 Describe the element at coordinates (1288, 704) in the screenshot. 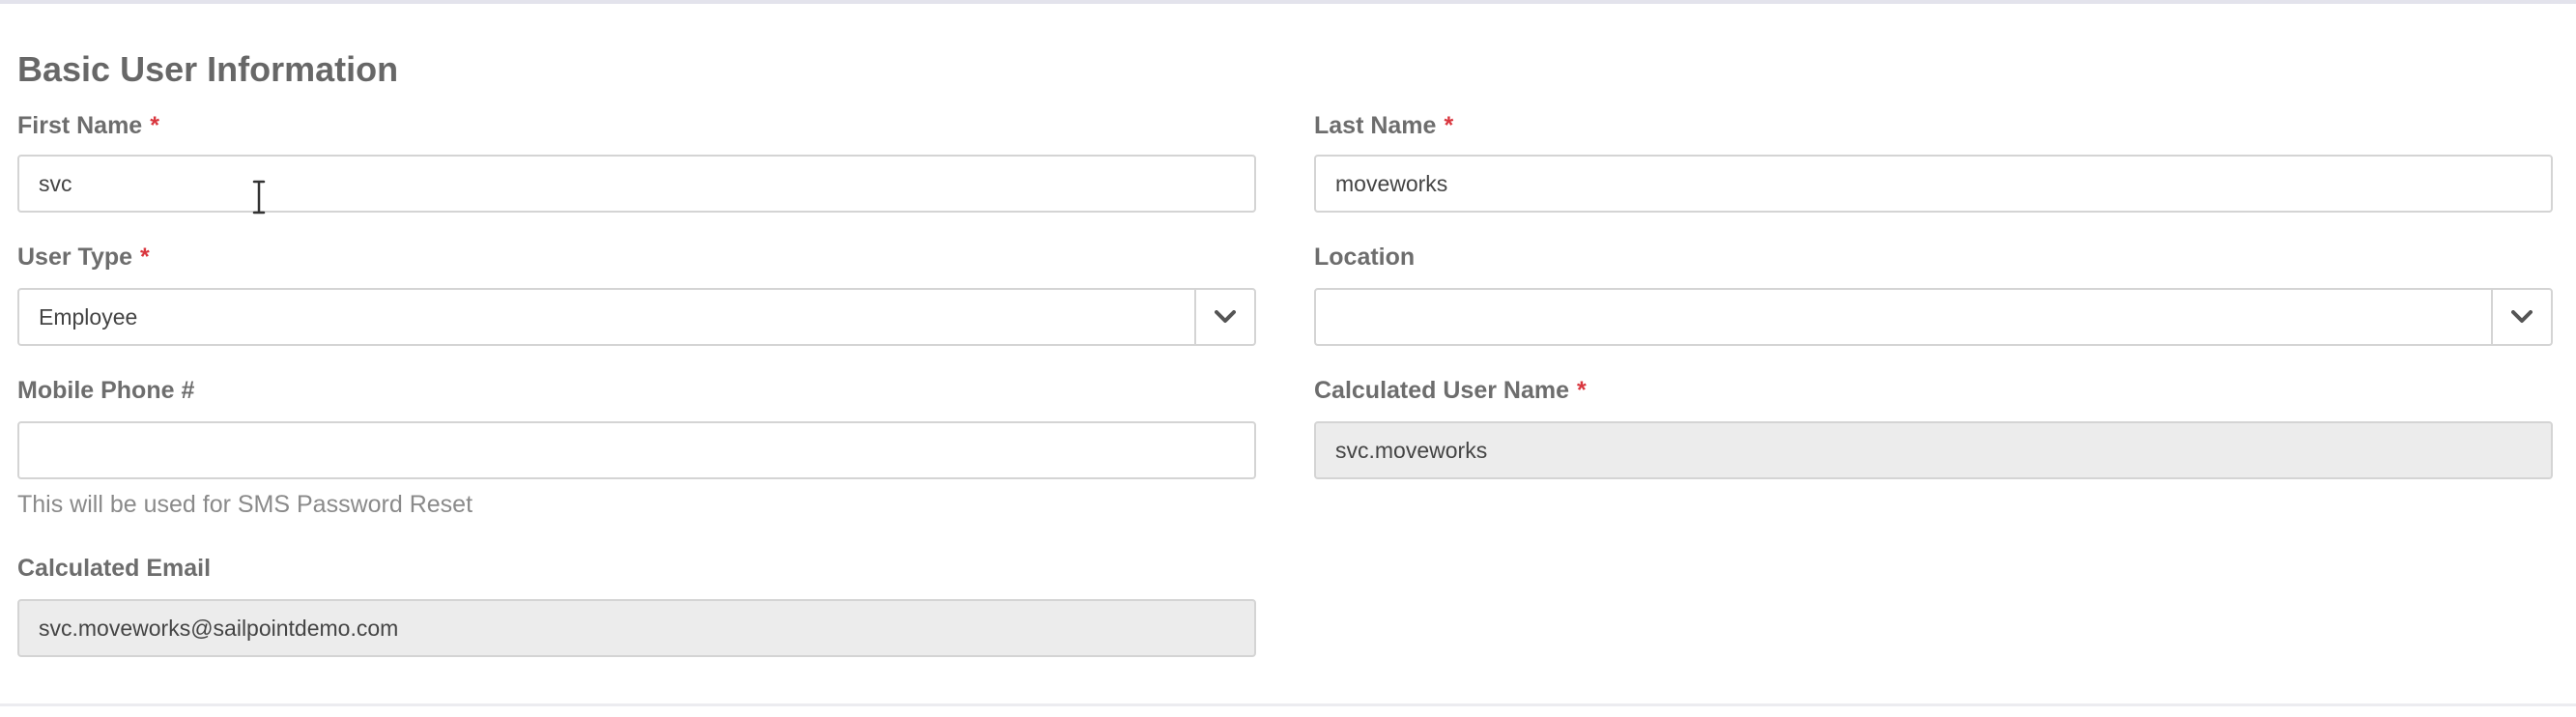

I see `bottom-divider` at that location.